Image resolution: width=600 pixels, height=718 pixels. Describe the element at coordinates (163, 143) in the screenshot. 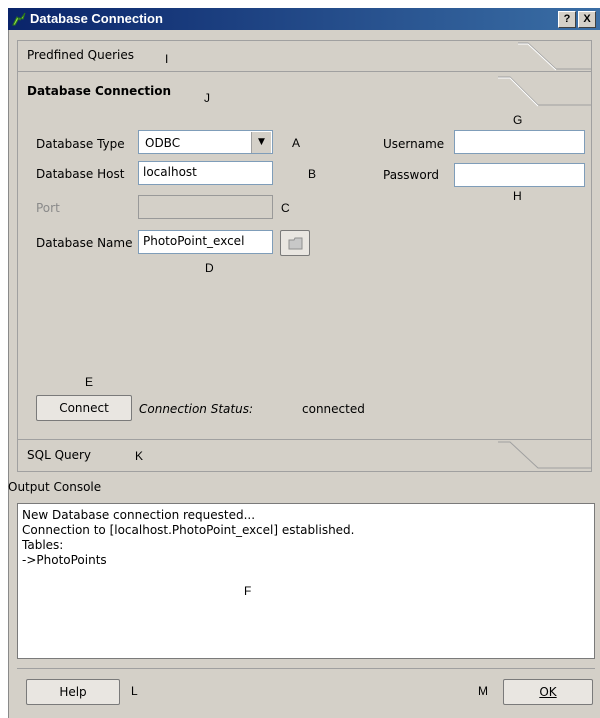

I see `database-type-value: ODBC` at that location.